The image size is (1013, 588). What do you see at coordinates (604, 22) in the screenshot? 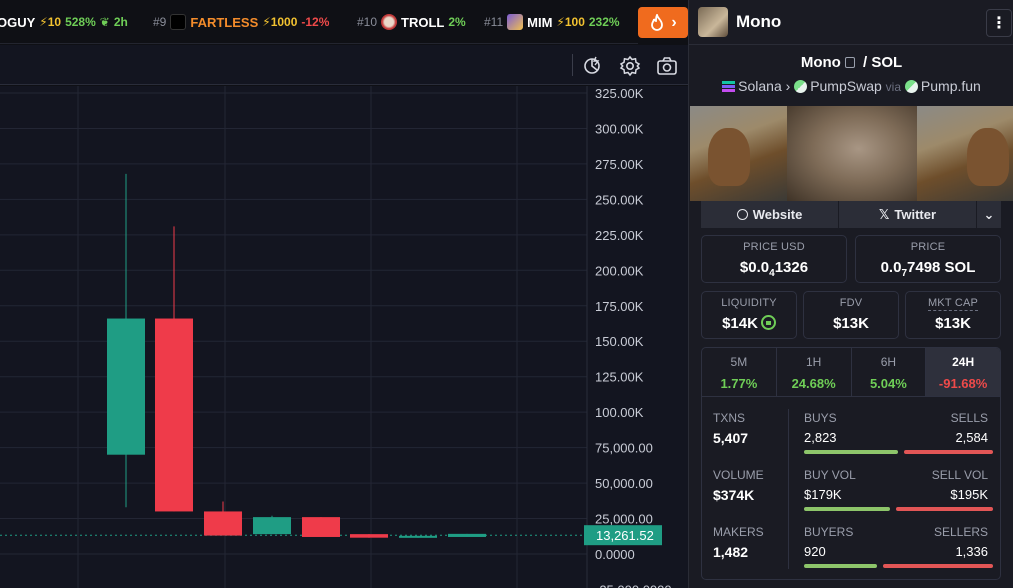
I see `ticker-change: 232%` at bounding box center [604, 22].